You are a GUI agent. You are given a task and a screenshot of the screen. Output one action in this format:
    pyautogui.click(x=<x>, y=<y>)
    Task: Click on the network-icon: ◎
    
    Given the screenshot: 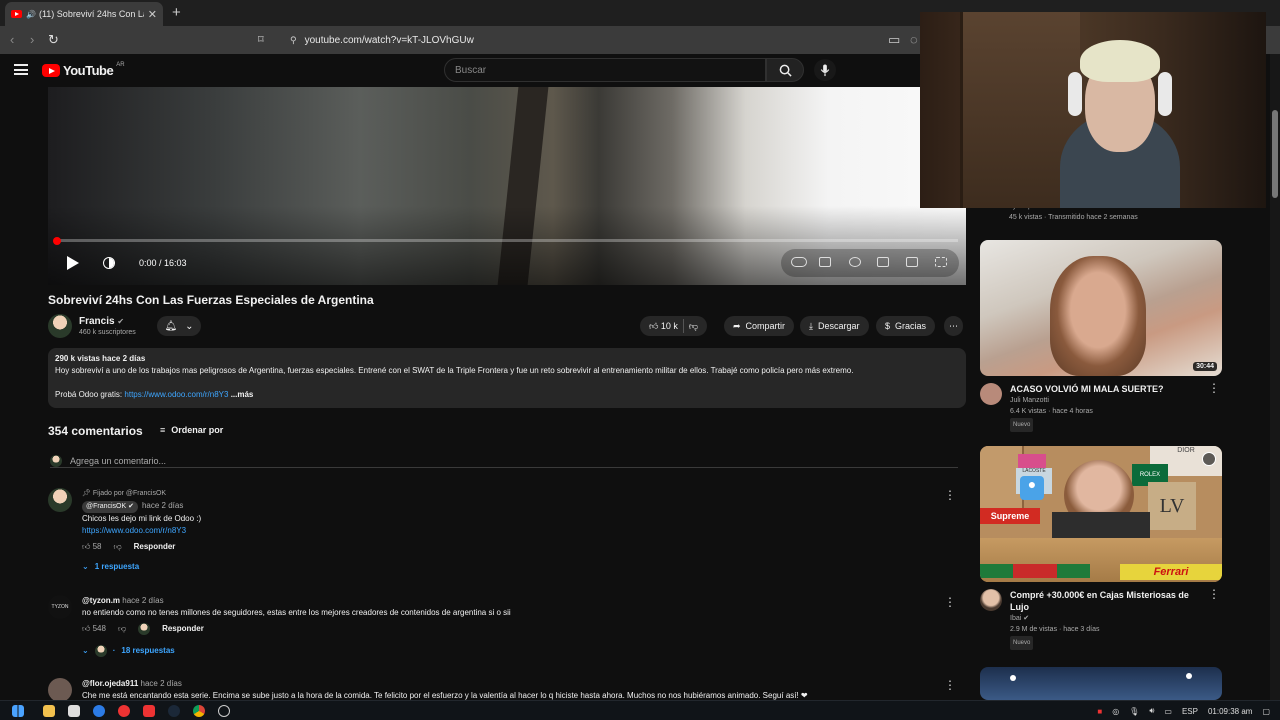 What is the action you would take?
    pyautogui.click(x=1115, y=711)
    